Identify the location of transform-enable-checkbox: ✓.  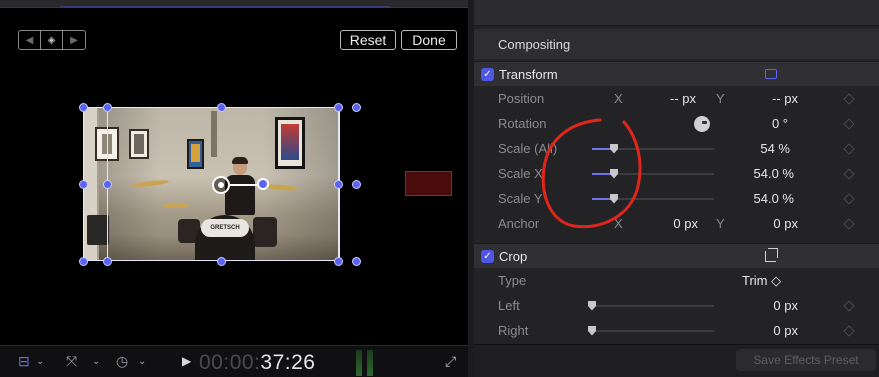
(487, 74).